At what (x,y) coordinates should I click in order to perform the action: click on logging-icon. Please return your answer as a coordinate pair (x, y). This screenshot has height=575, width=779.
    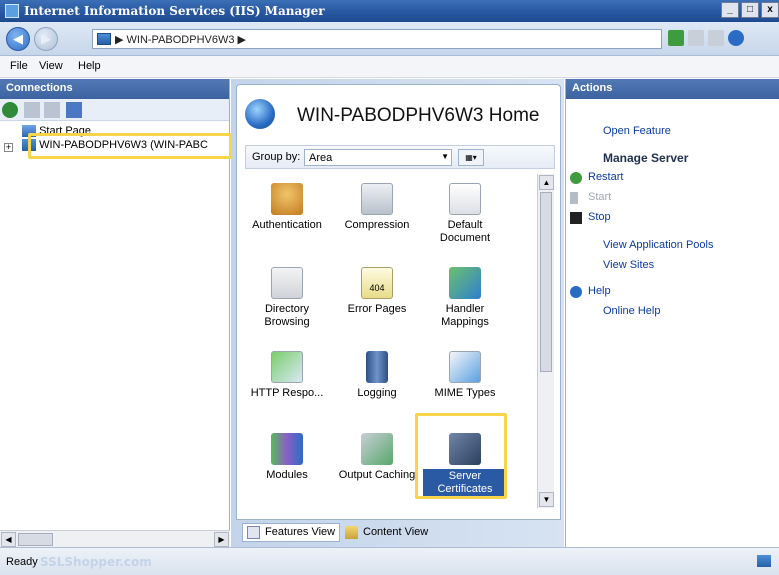
    Looking at the image, I should click on (377, 367).